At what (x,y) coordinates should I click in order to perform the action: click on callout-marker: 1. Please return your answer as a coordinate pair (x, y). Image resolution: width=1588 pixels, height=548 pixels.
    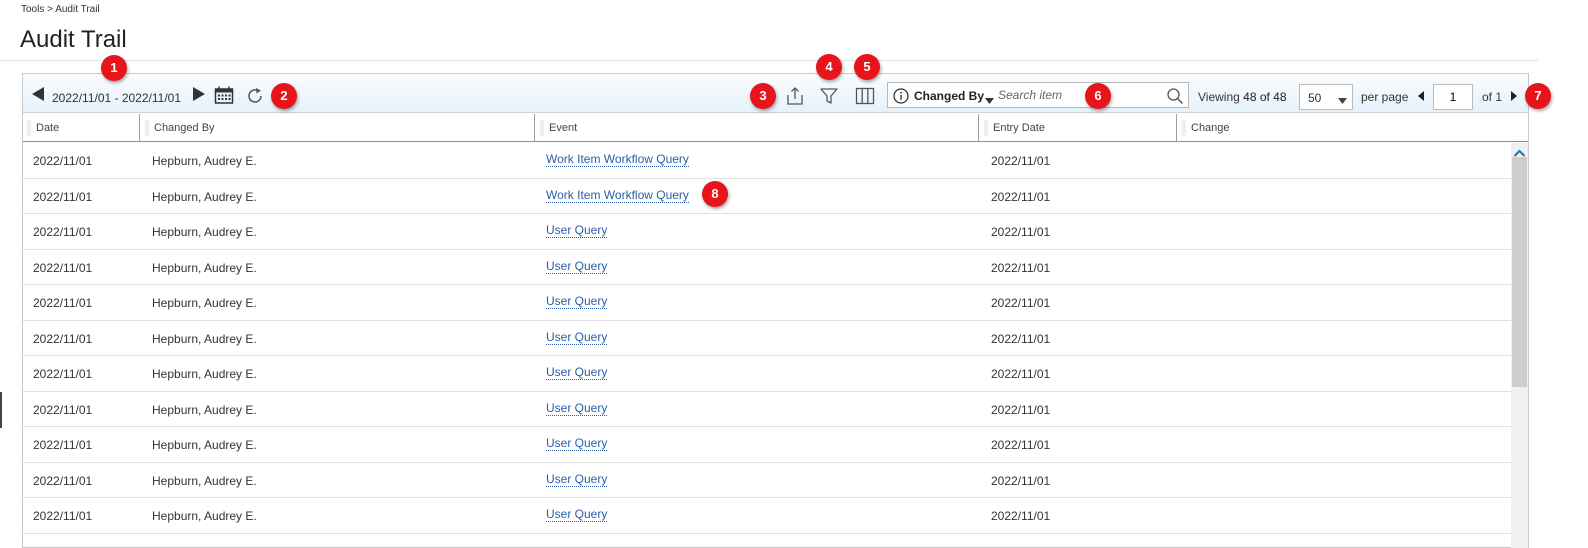
    Looking at the image, I should click on (114, 68).